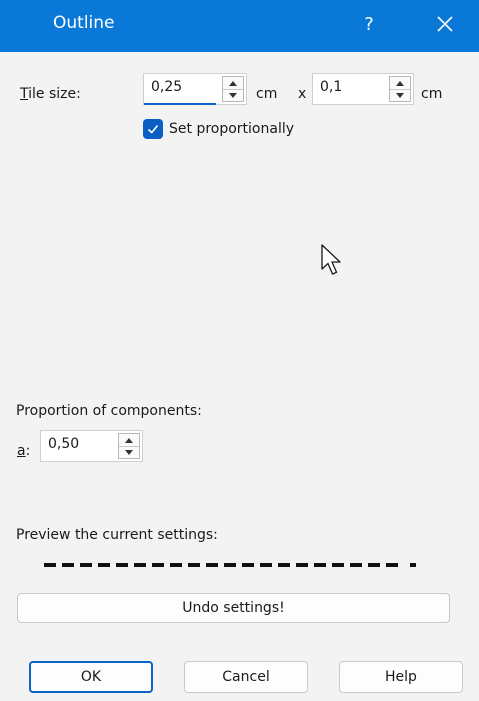  I want to click on proportion-a-stepper: 0,50, so click(91, 446).